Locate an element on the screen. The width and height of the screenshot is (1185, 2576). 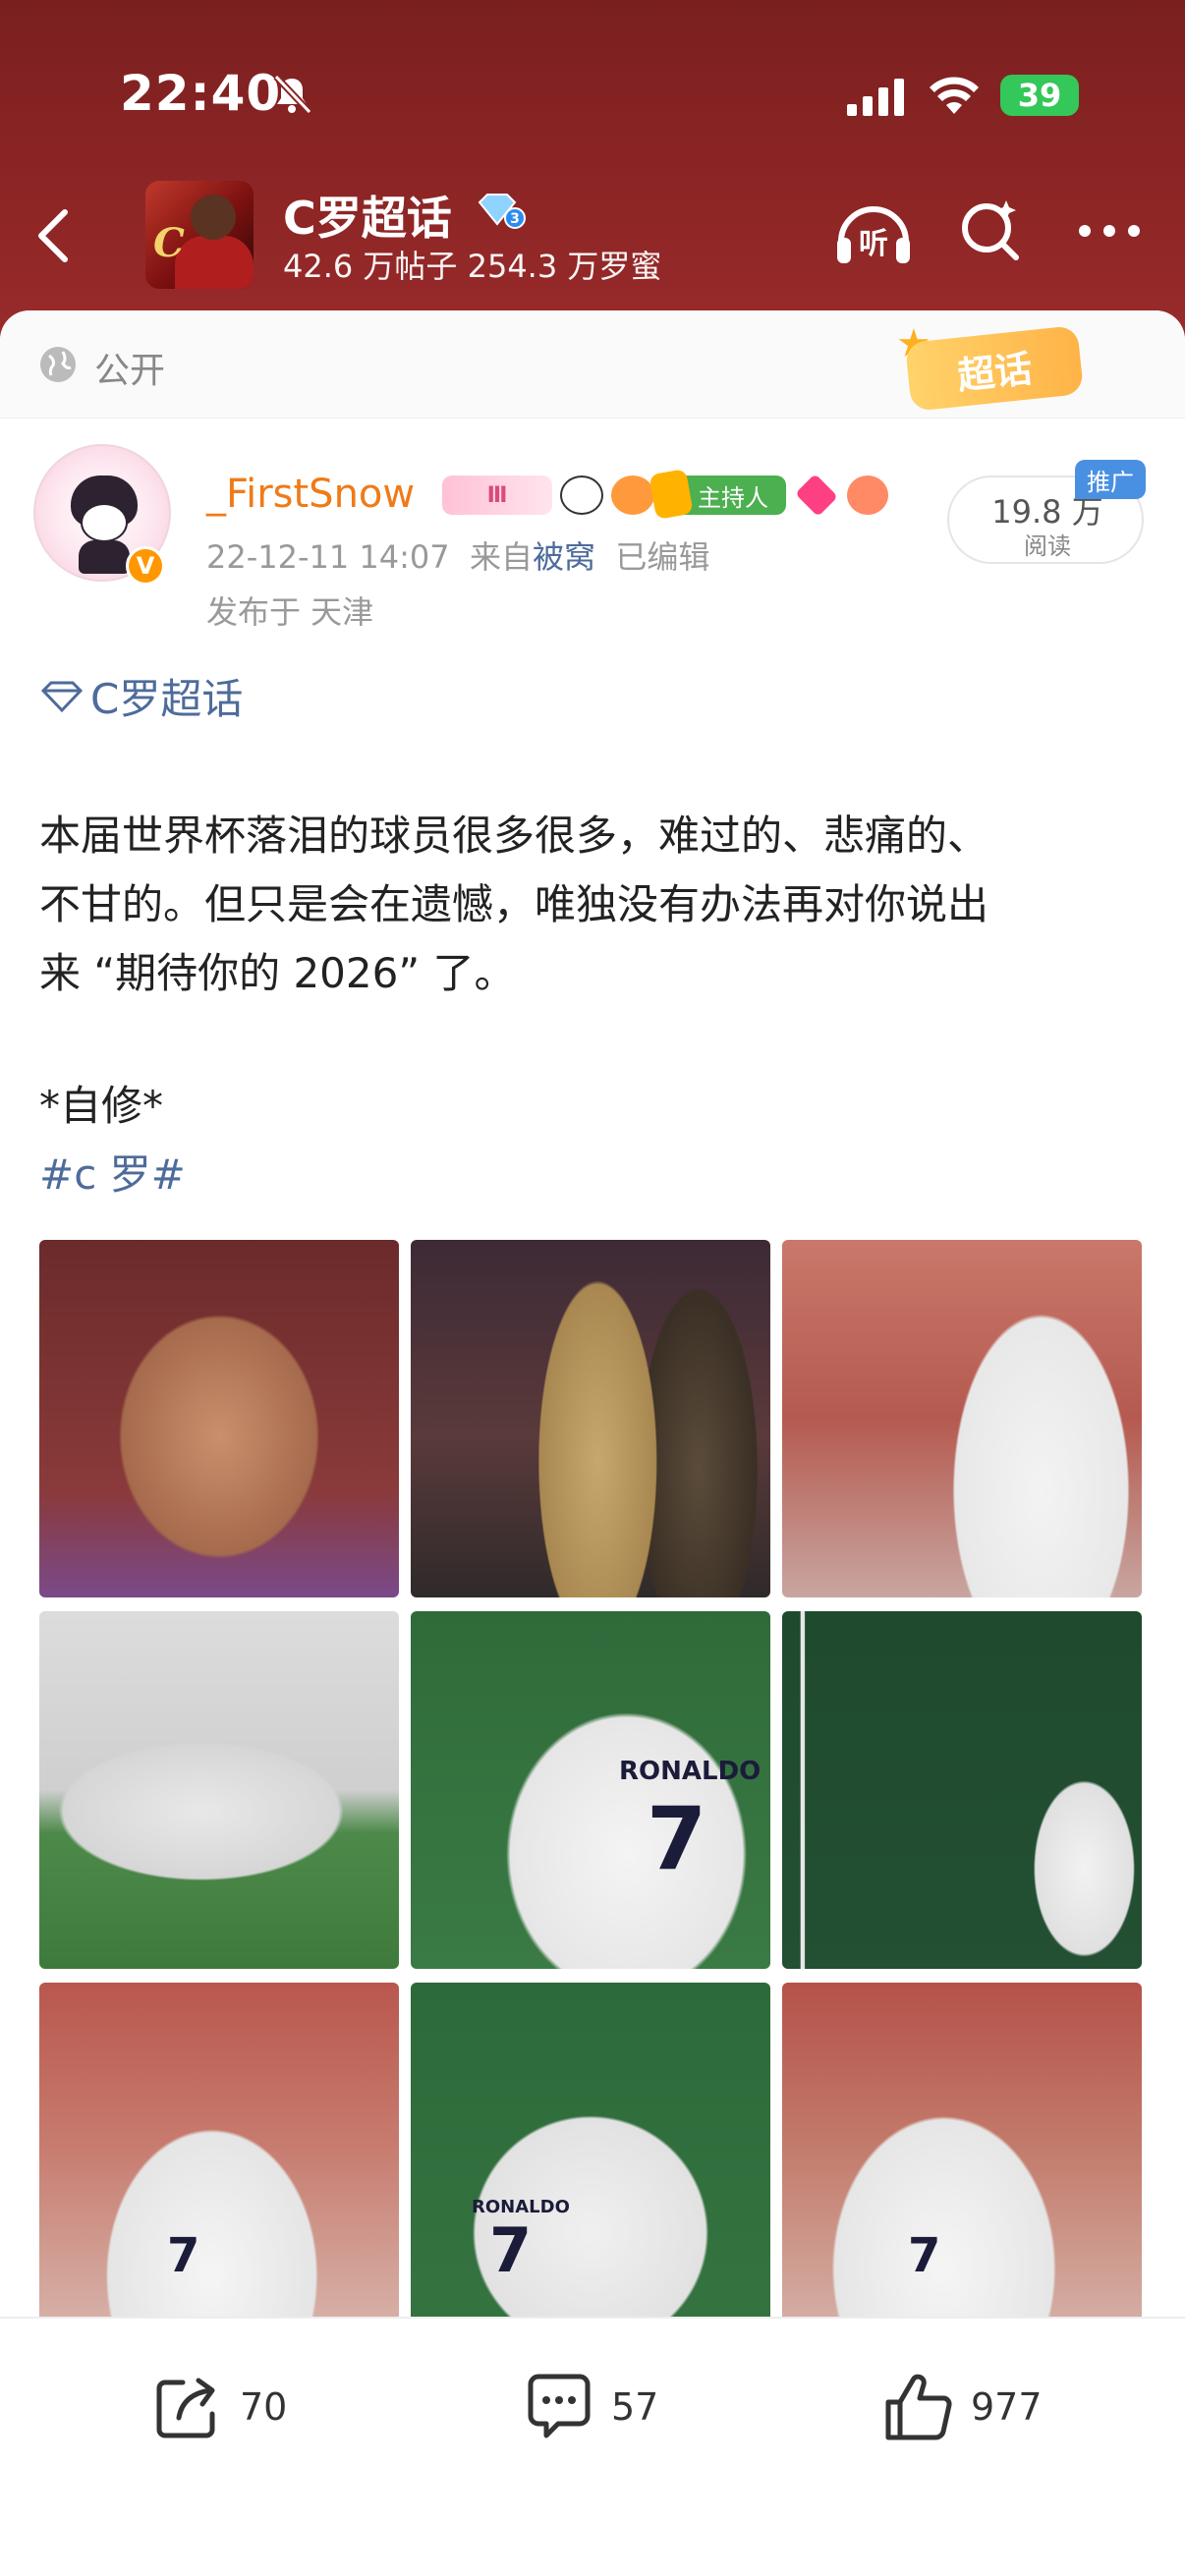
topic-avatar: C is located at coordinates (200, 235).